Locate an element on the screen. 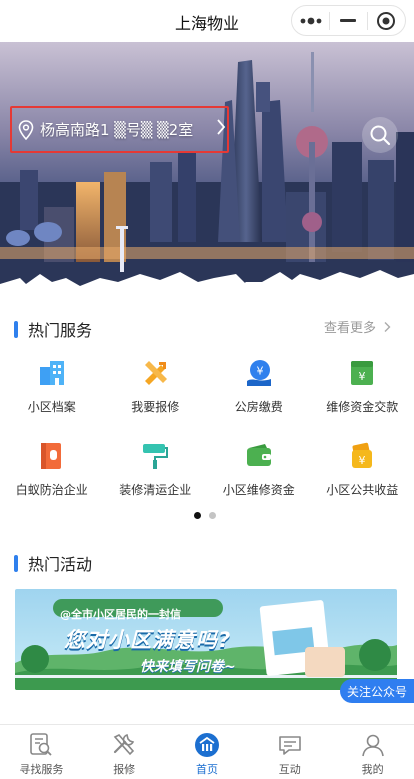 The height and width of the screenshot is (779, 414). service-public-income: ¥ 小区公共收益 is located at coordinates (362, 469).